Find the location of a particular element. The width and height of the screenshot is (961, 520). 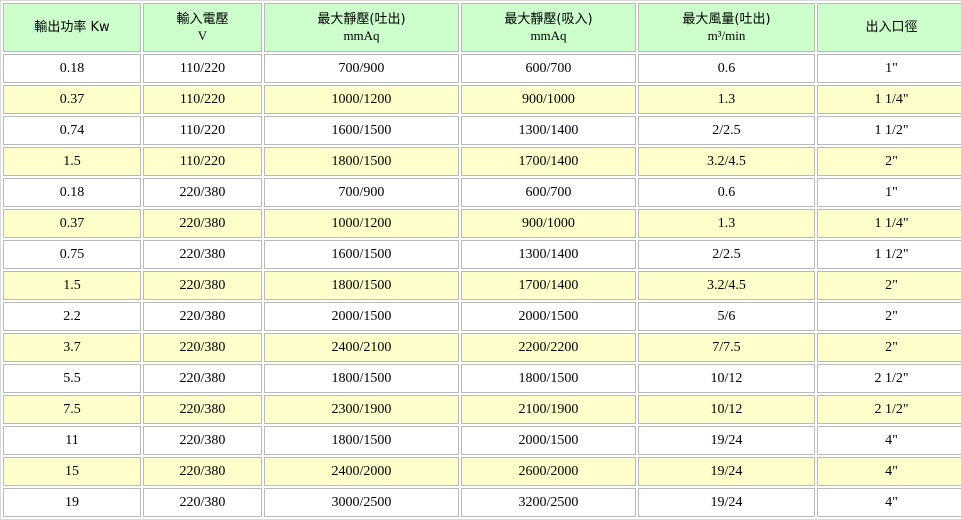

header-label: 輸出功率 Kw is located at coordinates (72, 27).